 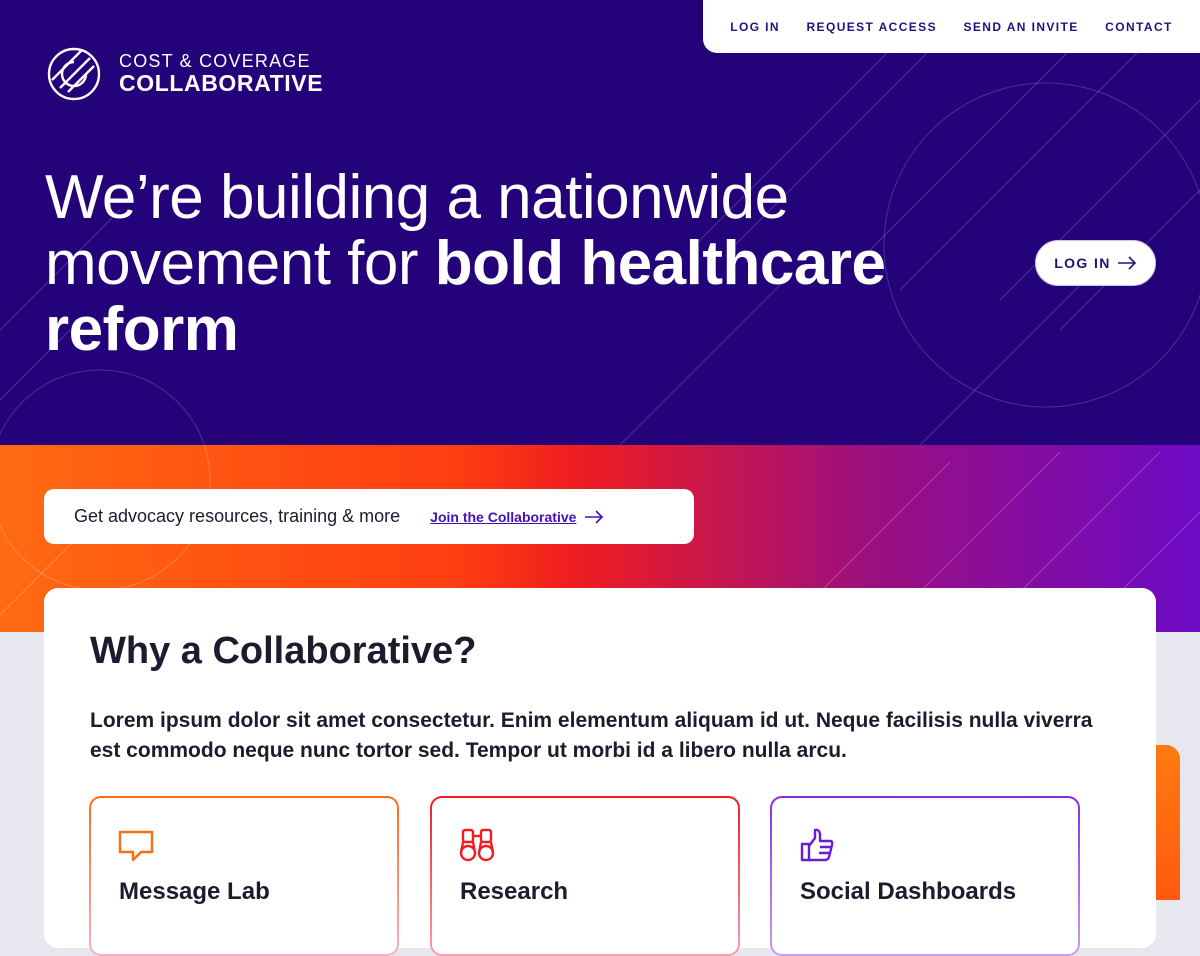 What do you see at coordinates (244, 876) in the screenshot?
I see `feature-card-message-lab: Message Lab` at bounding box center [244, 876].